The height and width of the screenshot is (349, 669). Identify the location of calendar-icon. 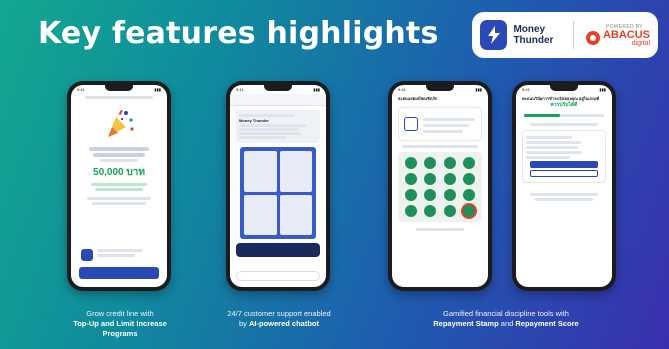
(411, 124).